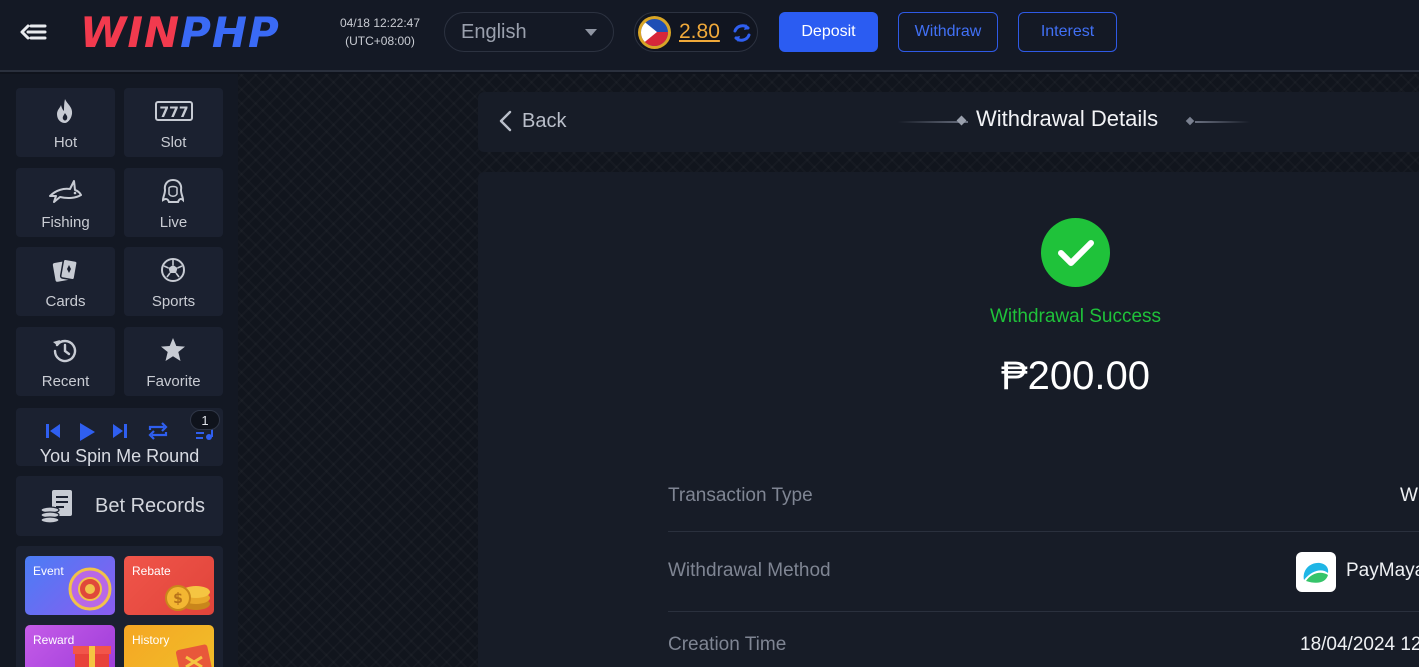 This screenshot has height=667, width=1419. What do you see at coordinates (1222, 122) in the screenshot?
I see `title-decoration-right` at bounding box center [1222, 122].